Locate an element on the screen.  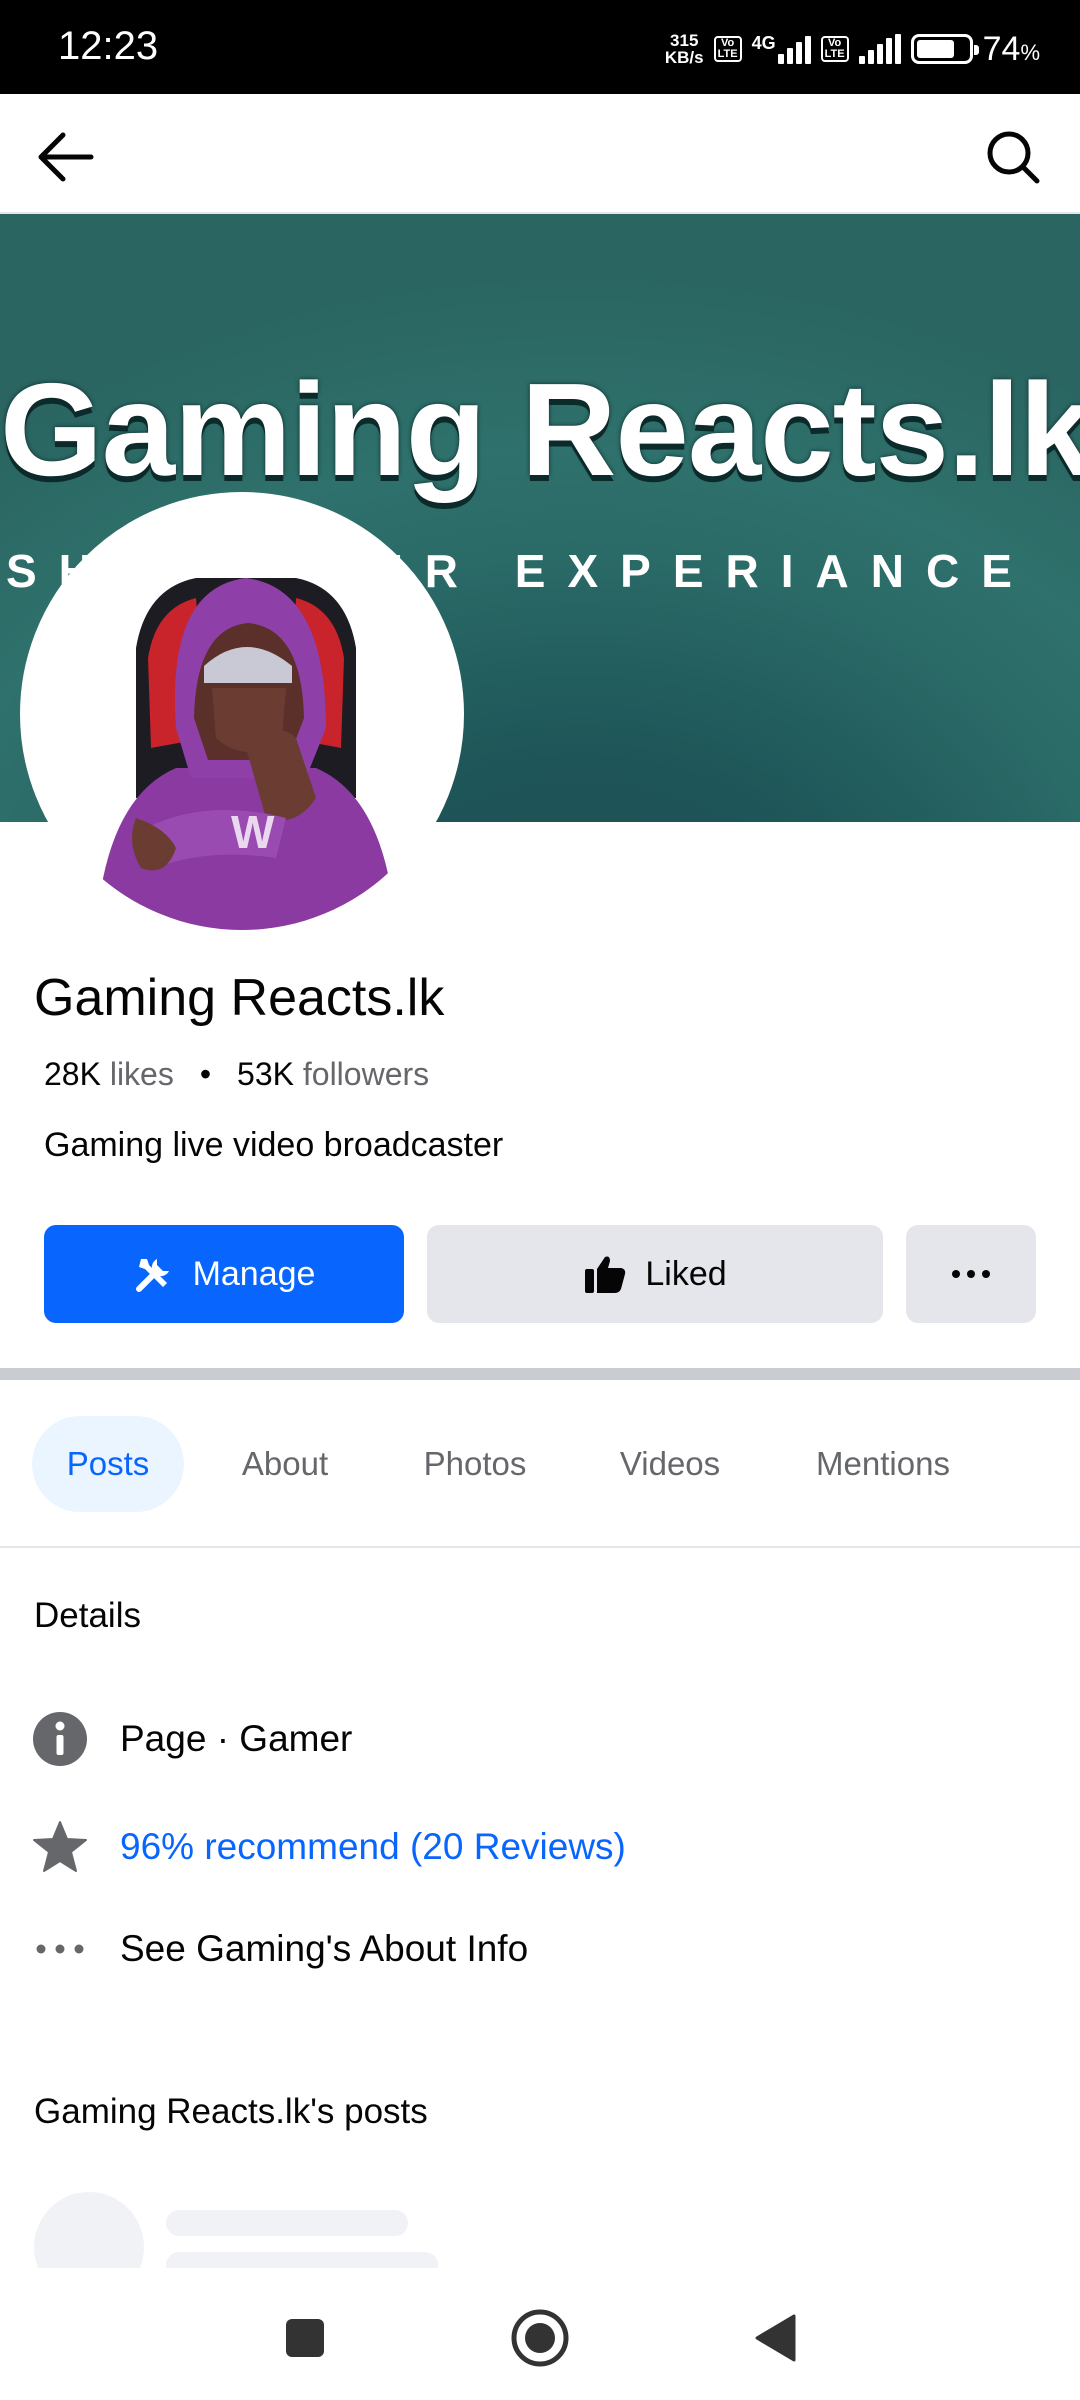
followers-label: followers is located at coordinates (366, 1074).